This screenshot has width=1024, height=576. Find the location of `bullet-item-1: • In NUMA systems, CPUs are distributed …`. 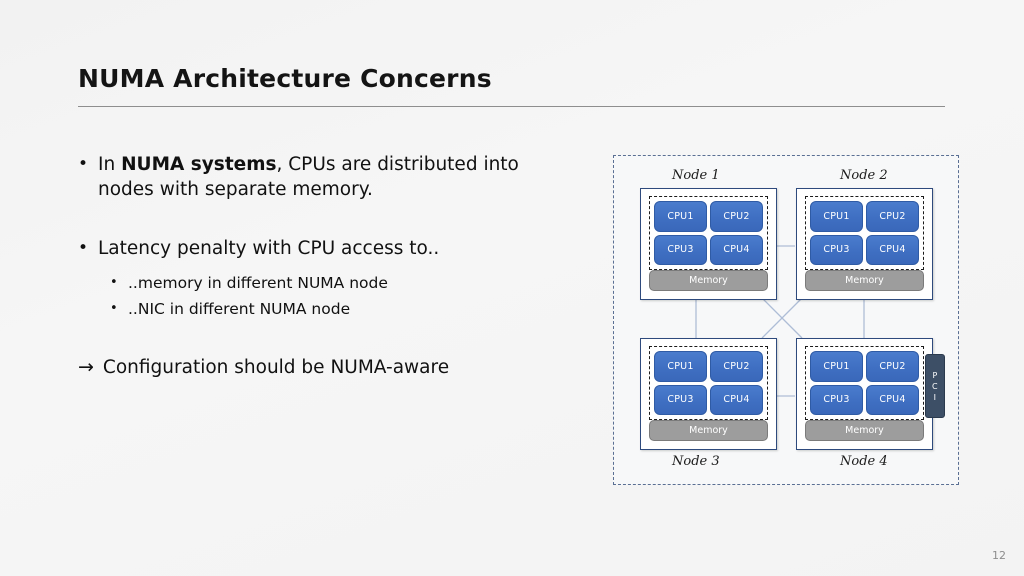

bullet-item-1: • In NUMA systems, CPUs are distributed … is located at coordinates (313, 177).